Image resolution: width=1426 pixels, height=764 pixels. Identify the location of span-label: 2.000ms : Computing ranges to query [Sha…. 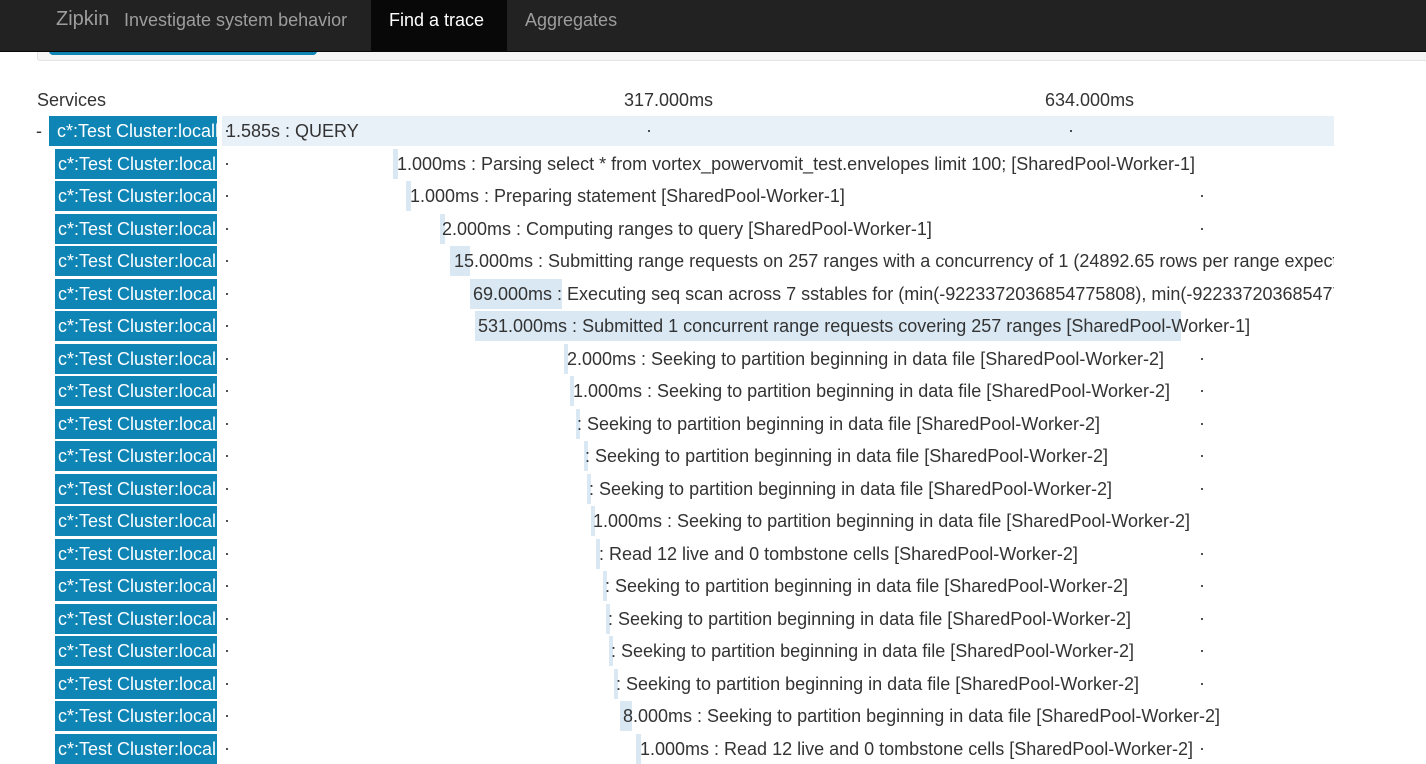
(687, 228).